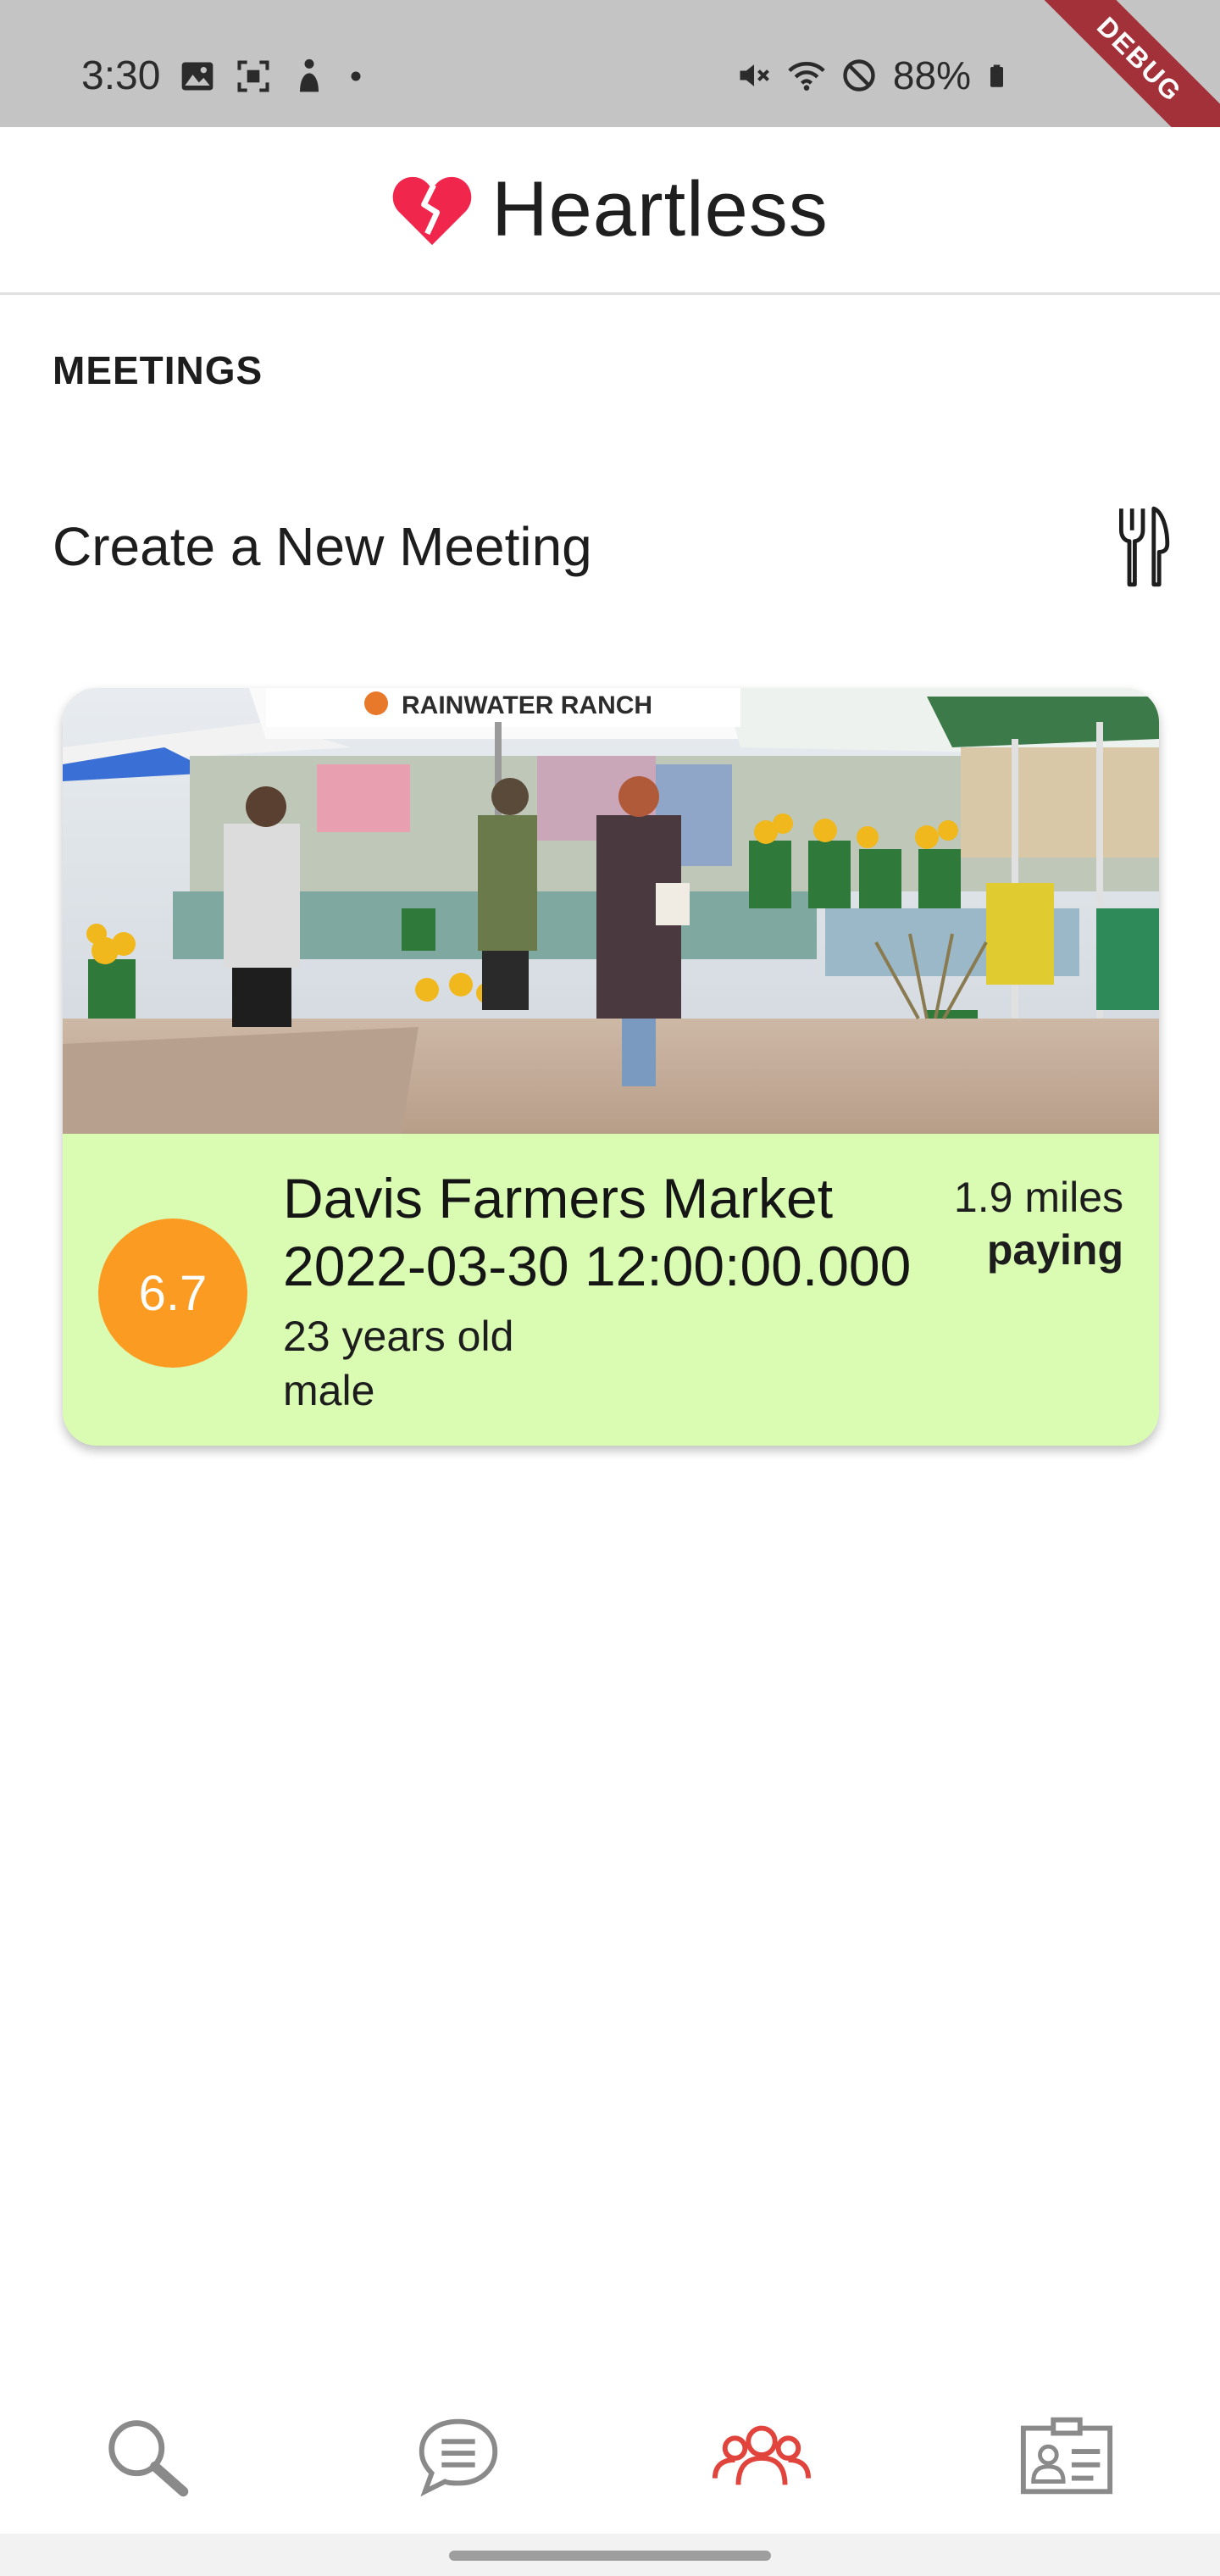  What do you see at coordinates (309, 75) in the screenshot?
I see `accessibility-icon` at bounding box center [309, 75].